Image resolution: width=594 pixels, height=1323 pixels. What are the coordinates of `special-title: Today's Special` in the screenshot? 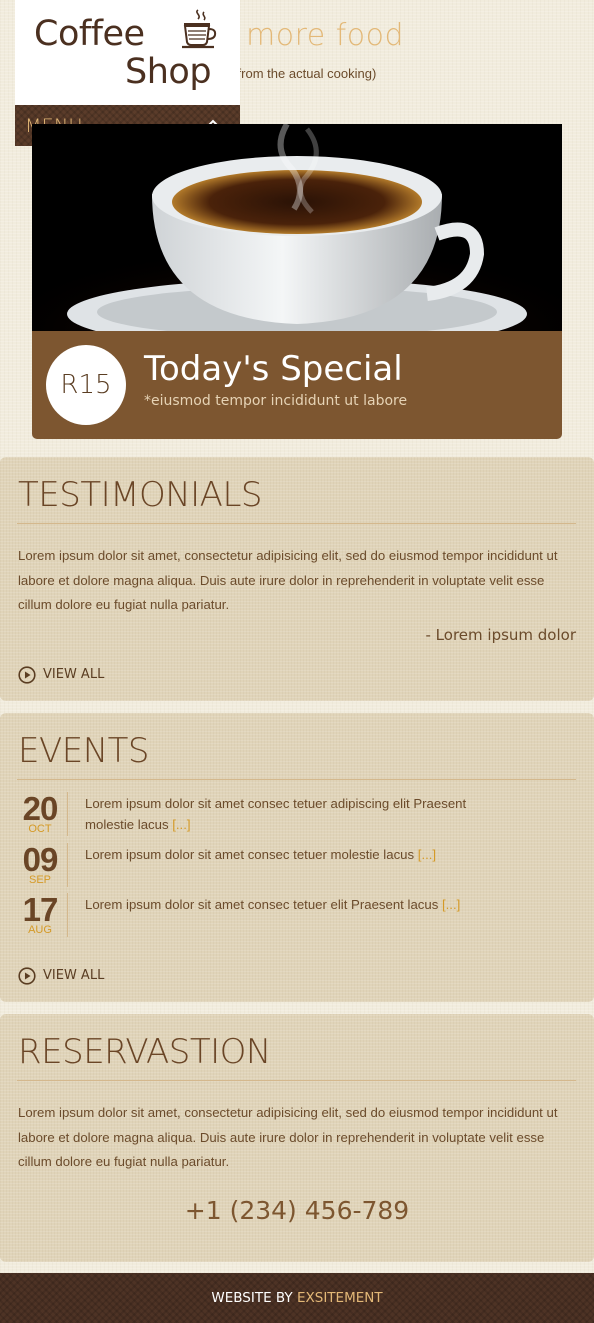 It's located at (273, 369).